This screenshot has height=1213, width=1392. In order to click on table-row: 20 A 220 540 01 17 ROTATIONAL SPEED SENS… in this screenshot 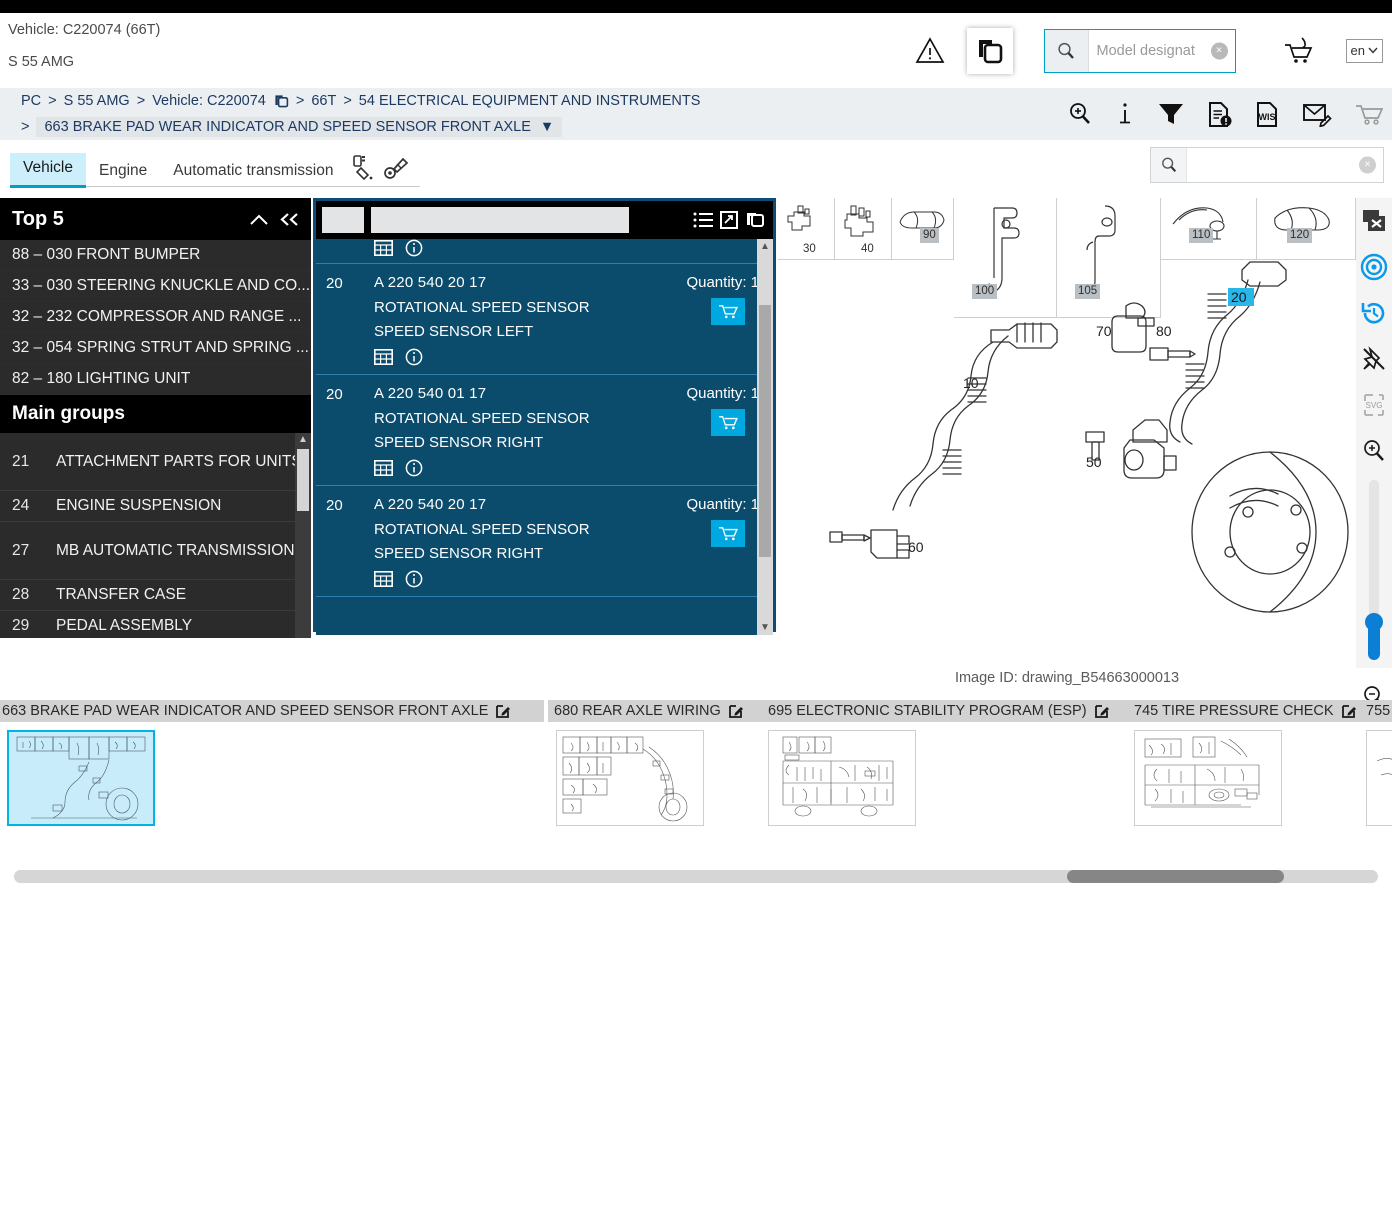, I will do `click(544, 430)`.